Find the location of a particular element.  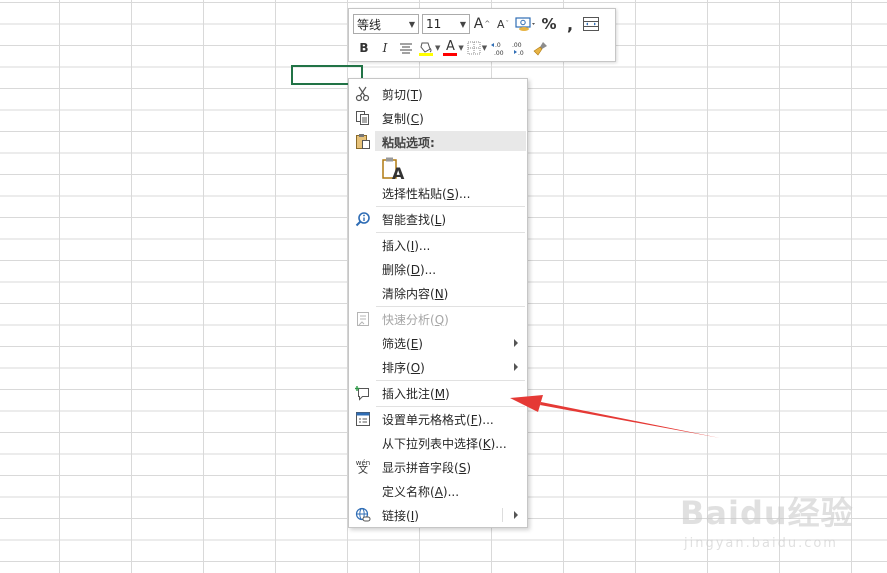

accounting-format-button is located at coordinates (526, 24).